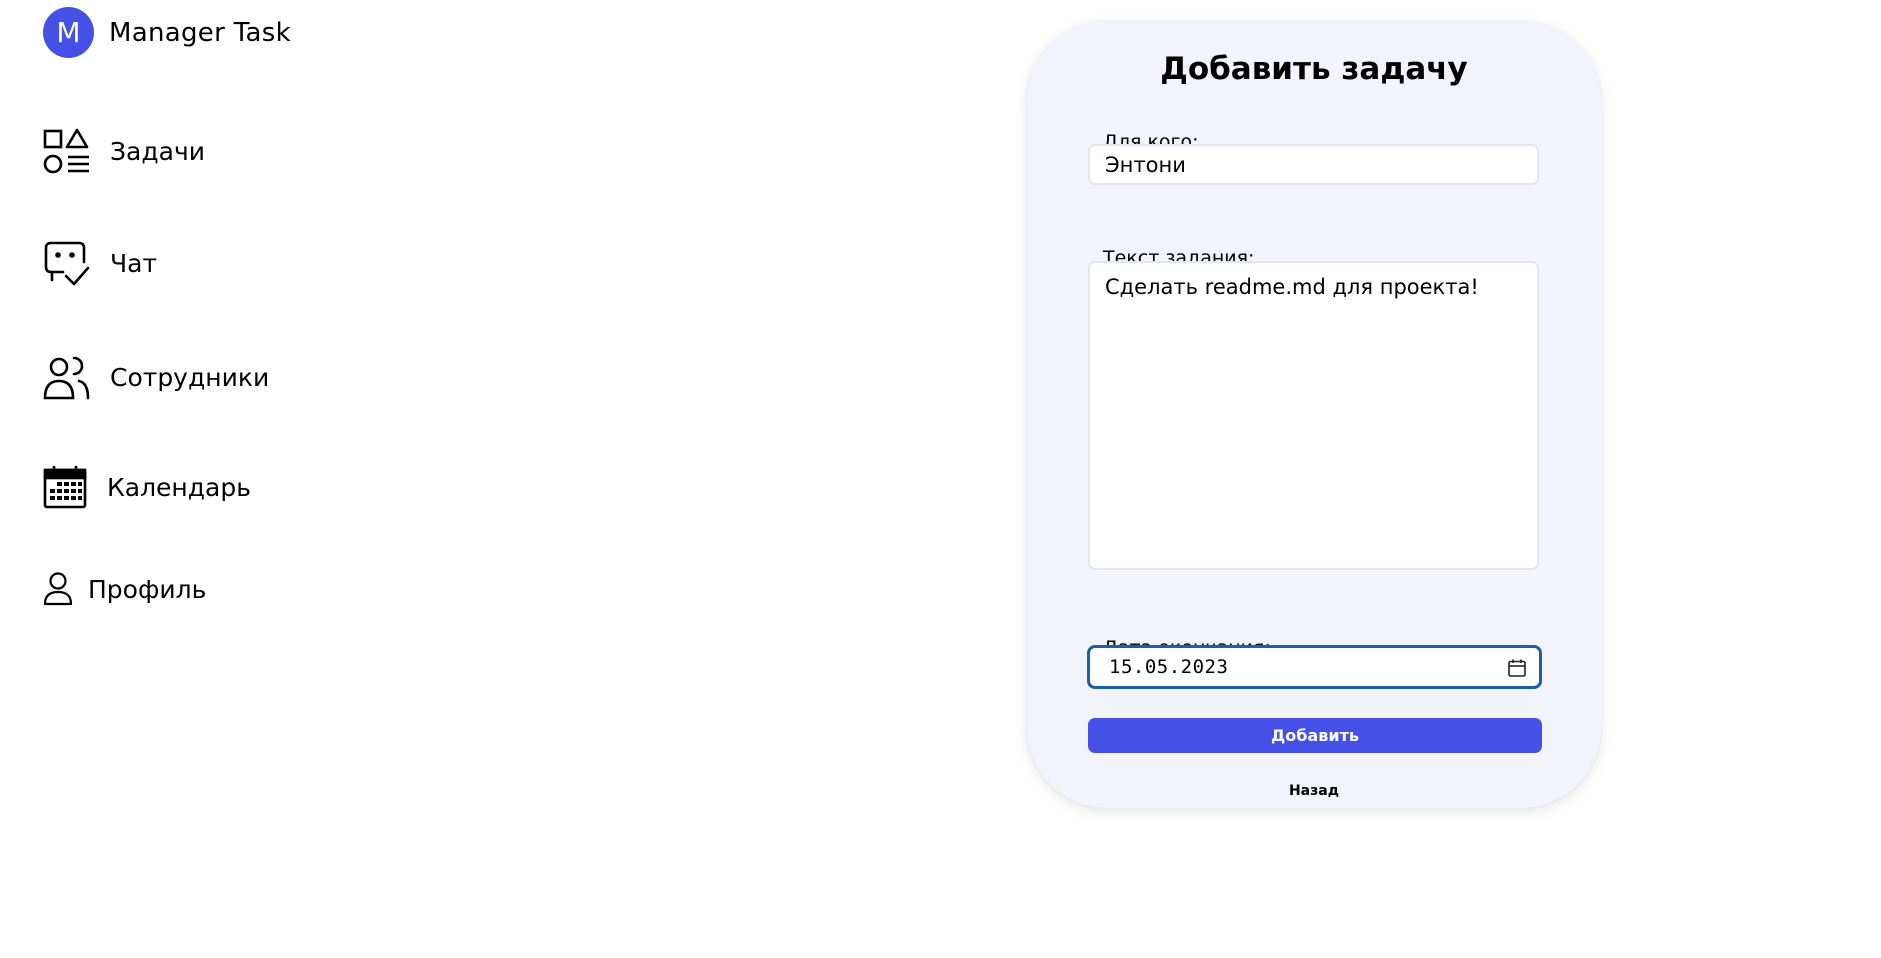 The image size is (1881, 958). Describe the element at coordinates (58, 589) in the screenshot. I see `user-icon` at that location.